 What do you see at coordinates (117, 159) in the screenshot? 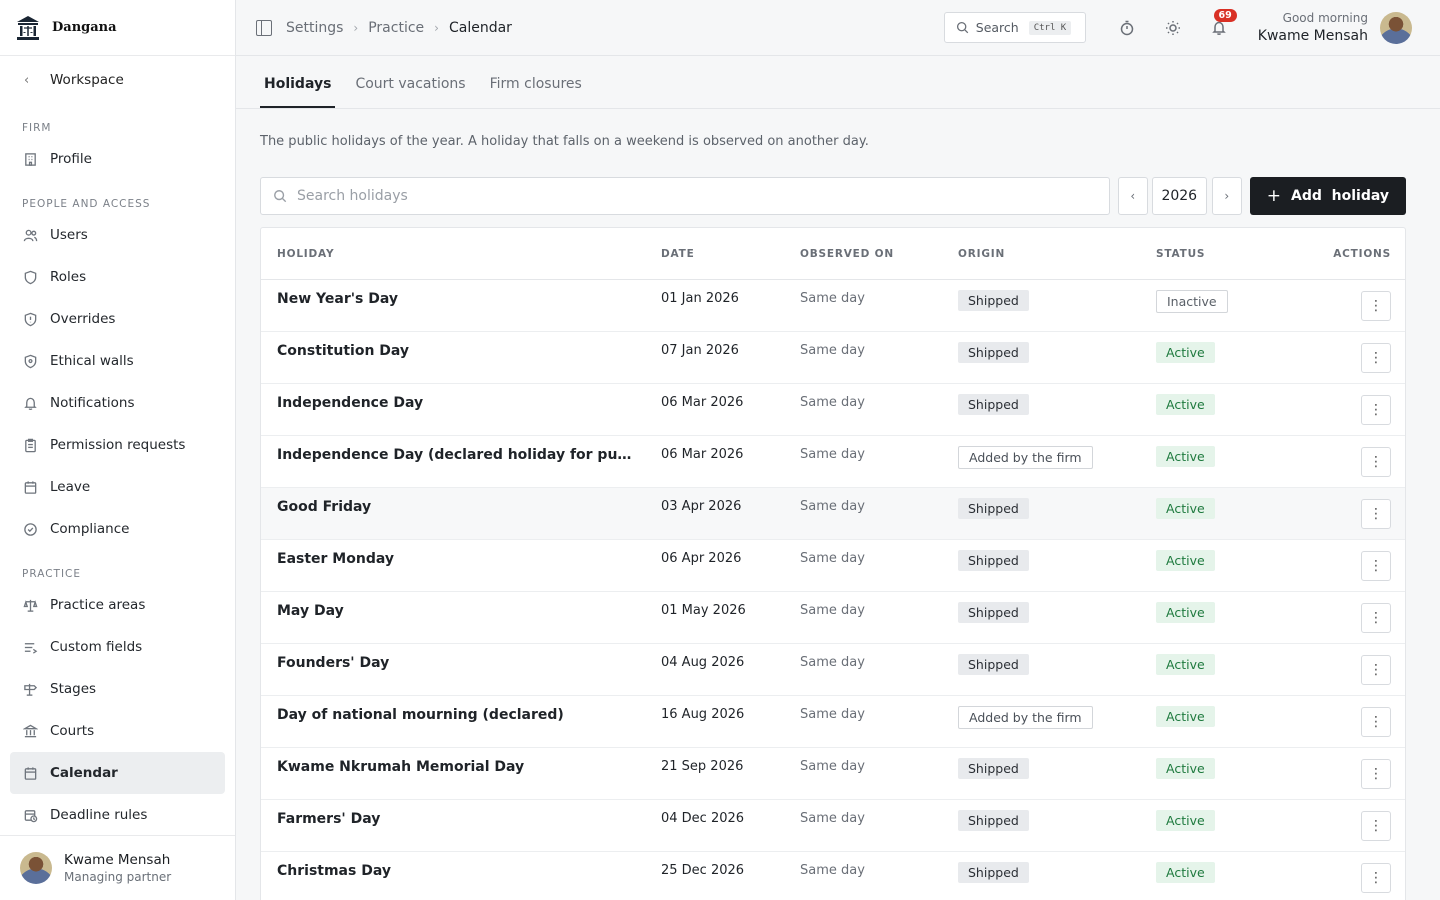
I see `sidebar-item-profile: Profile` at bounding box center [117, 159].